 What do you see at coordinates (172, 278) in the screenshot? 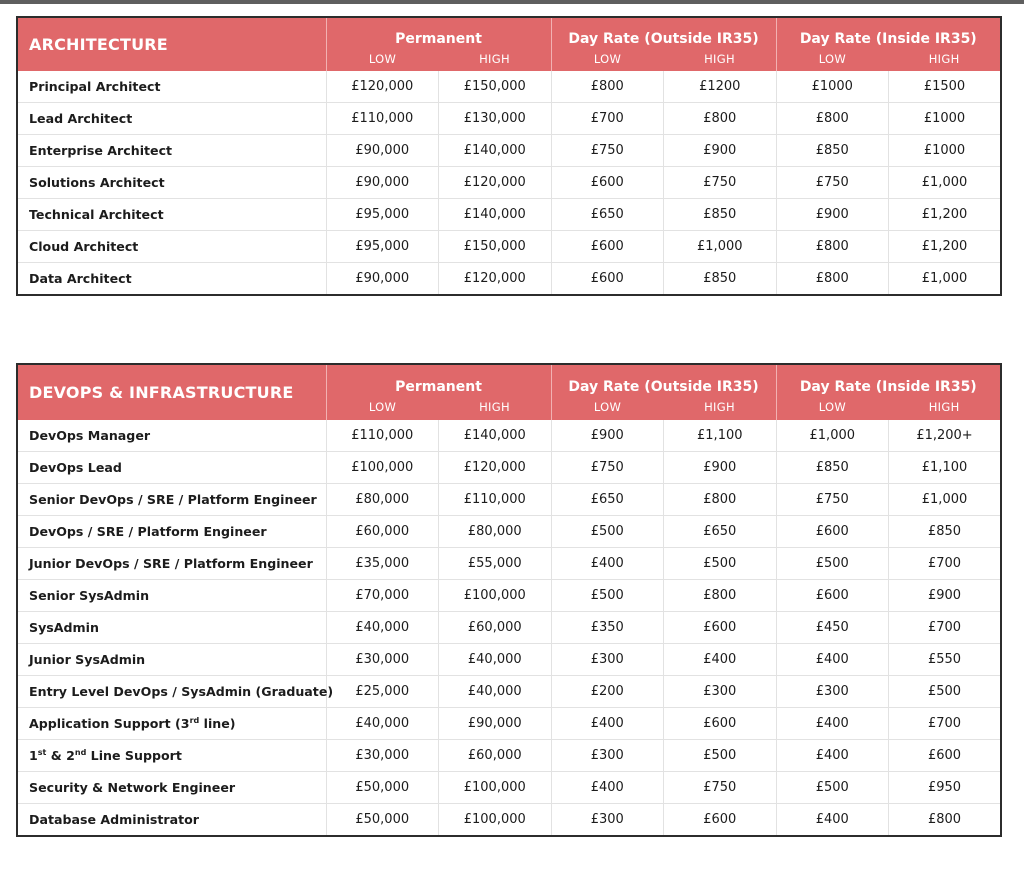
I see `role-name: Data Architect` at bounding box center [172, 278].